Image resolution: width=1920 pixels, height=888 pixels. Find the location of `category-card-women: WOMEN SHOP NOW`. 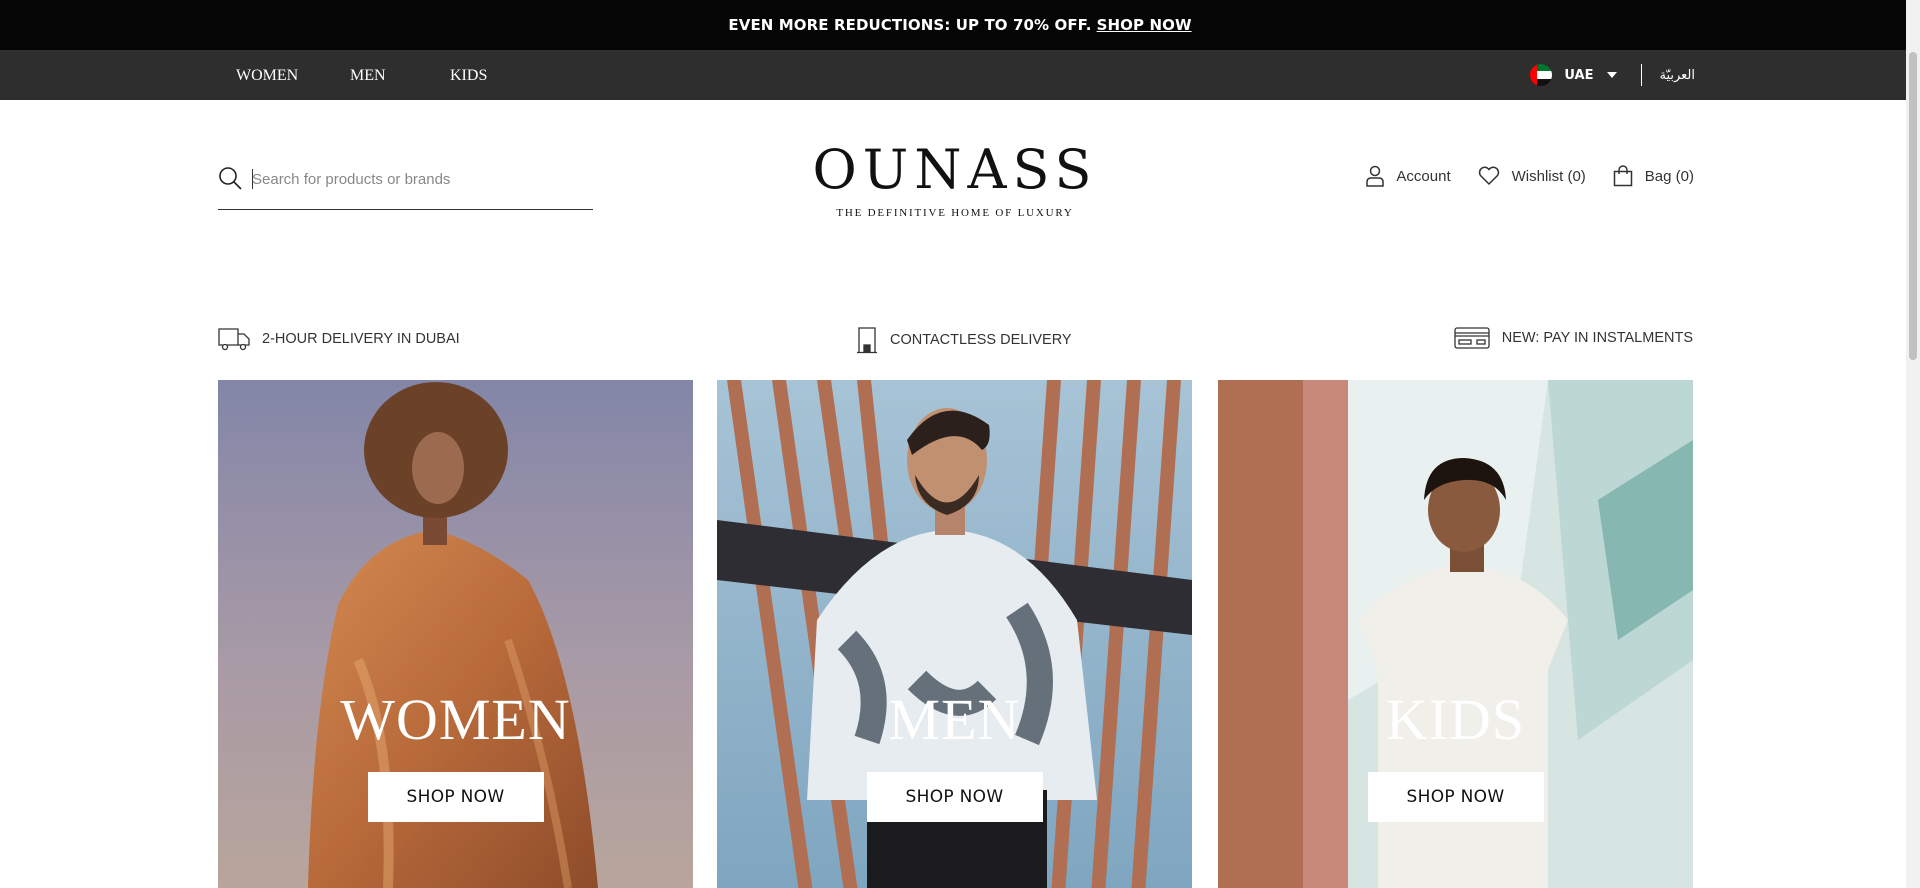

category-card-women: WOMEN SHOP NOW is located at coordinates (455, 634).